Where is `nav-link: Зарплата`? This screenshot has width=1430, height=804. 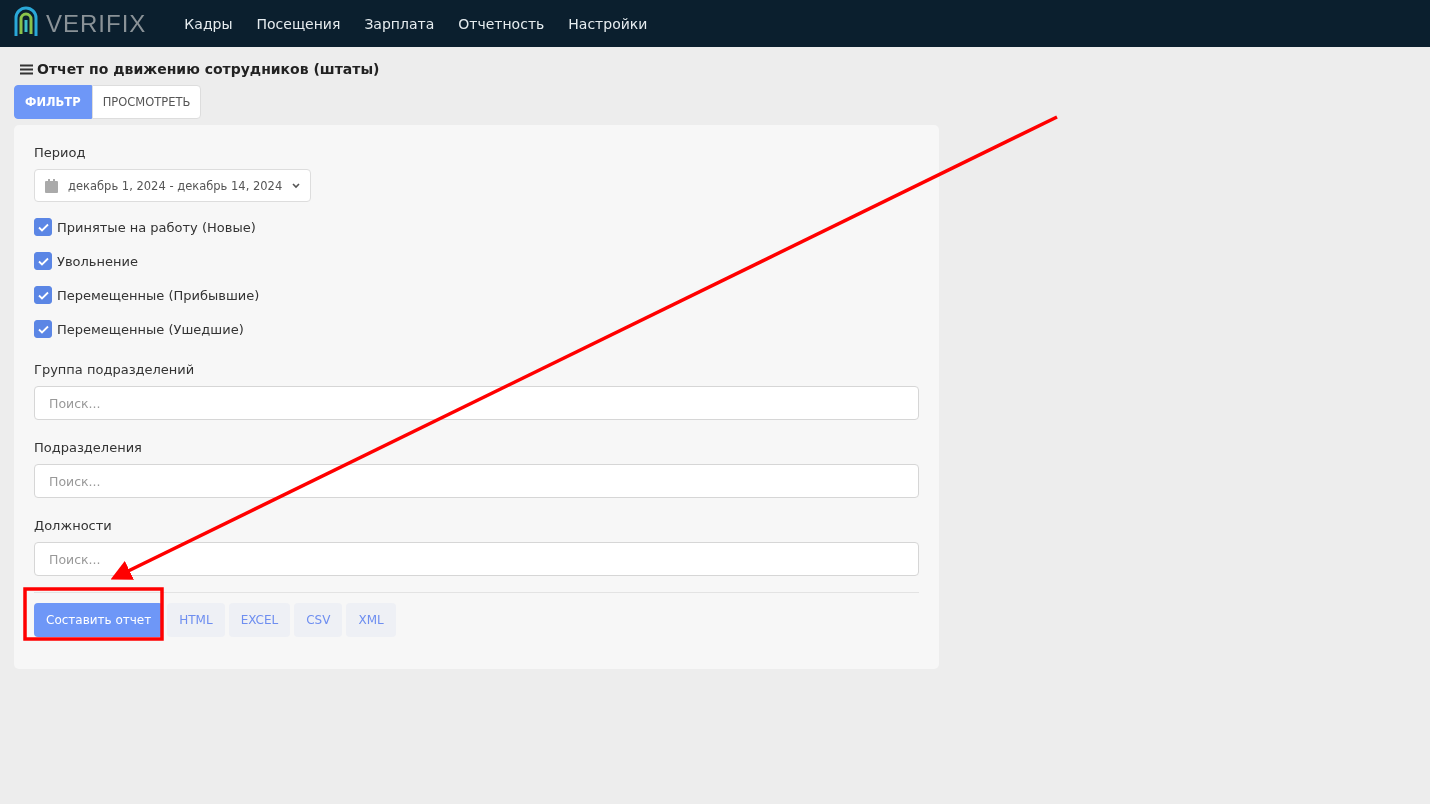 nav-link: Зарплата is located at coordinates (399, 23).